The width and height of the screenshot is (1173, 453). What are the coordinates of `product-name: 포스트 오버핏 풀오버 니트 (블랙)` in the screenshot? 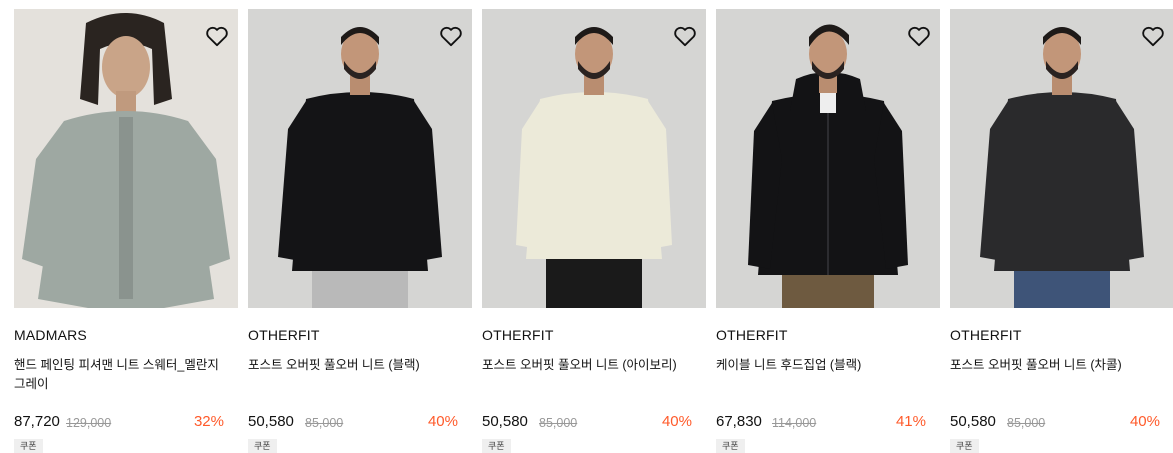 It's located at (355, 365).